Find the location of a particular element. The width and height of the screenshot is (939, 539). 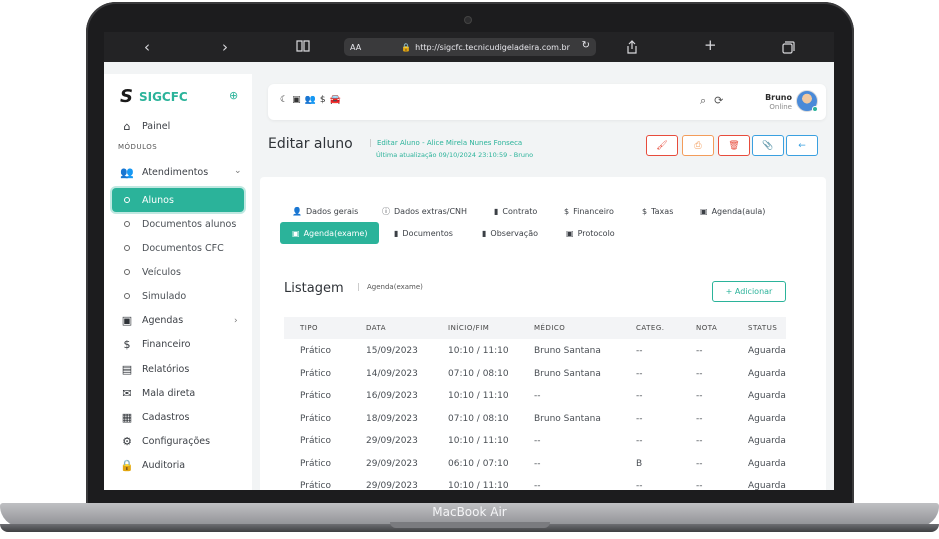

sidebar-subitem-simulado: Simulado is located at coordinates (155, 296).